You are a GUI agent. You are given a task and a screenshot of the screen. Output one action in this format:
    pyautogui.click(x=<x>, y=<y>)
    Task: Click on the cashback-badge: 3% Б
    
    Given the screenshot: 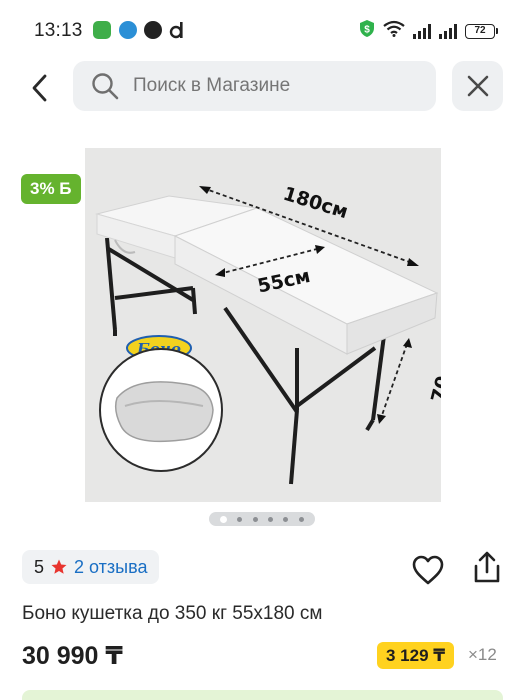 What is the action you would take?
    pyautogui.click(x=51, y=189)
    